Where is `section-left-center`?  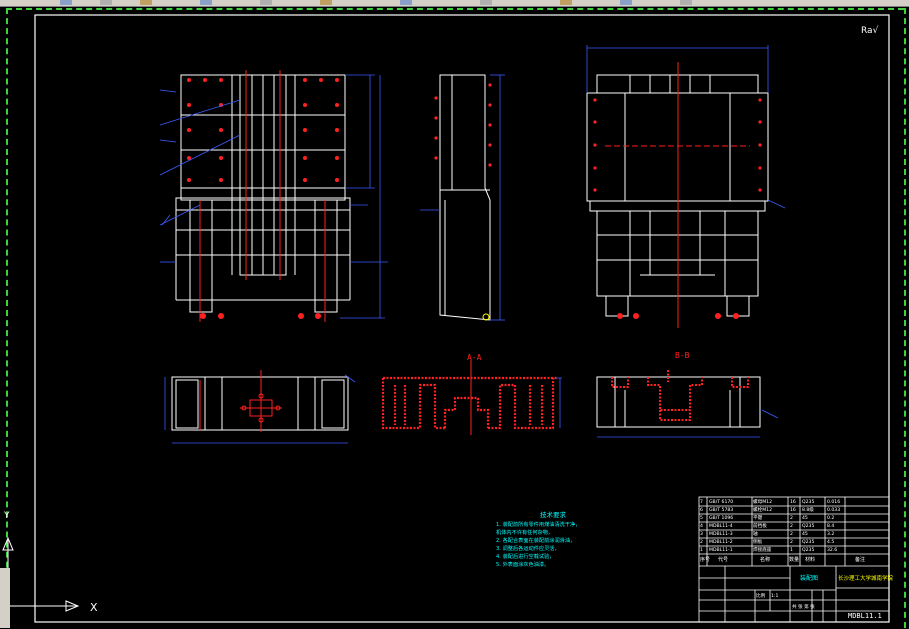
section-left-center is located at coordinates (240, 401).